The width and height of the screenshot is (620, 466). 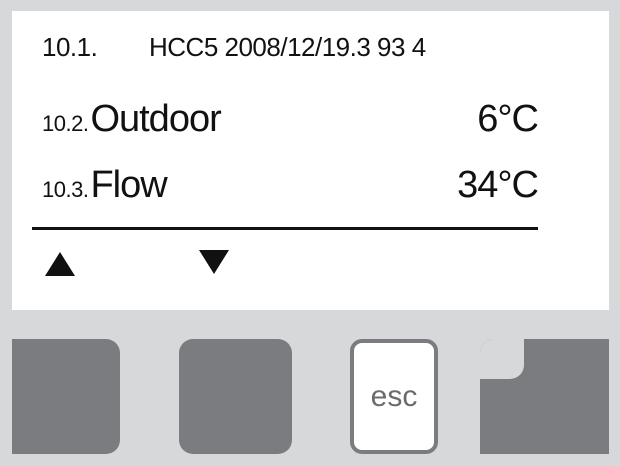 What do you see at coordinates (155, 119) in the screenshot?
I see `outdoor-label: Outdoor` at bounding box center [155, 119].